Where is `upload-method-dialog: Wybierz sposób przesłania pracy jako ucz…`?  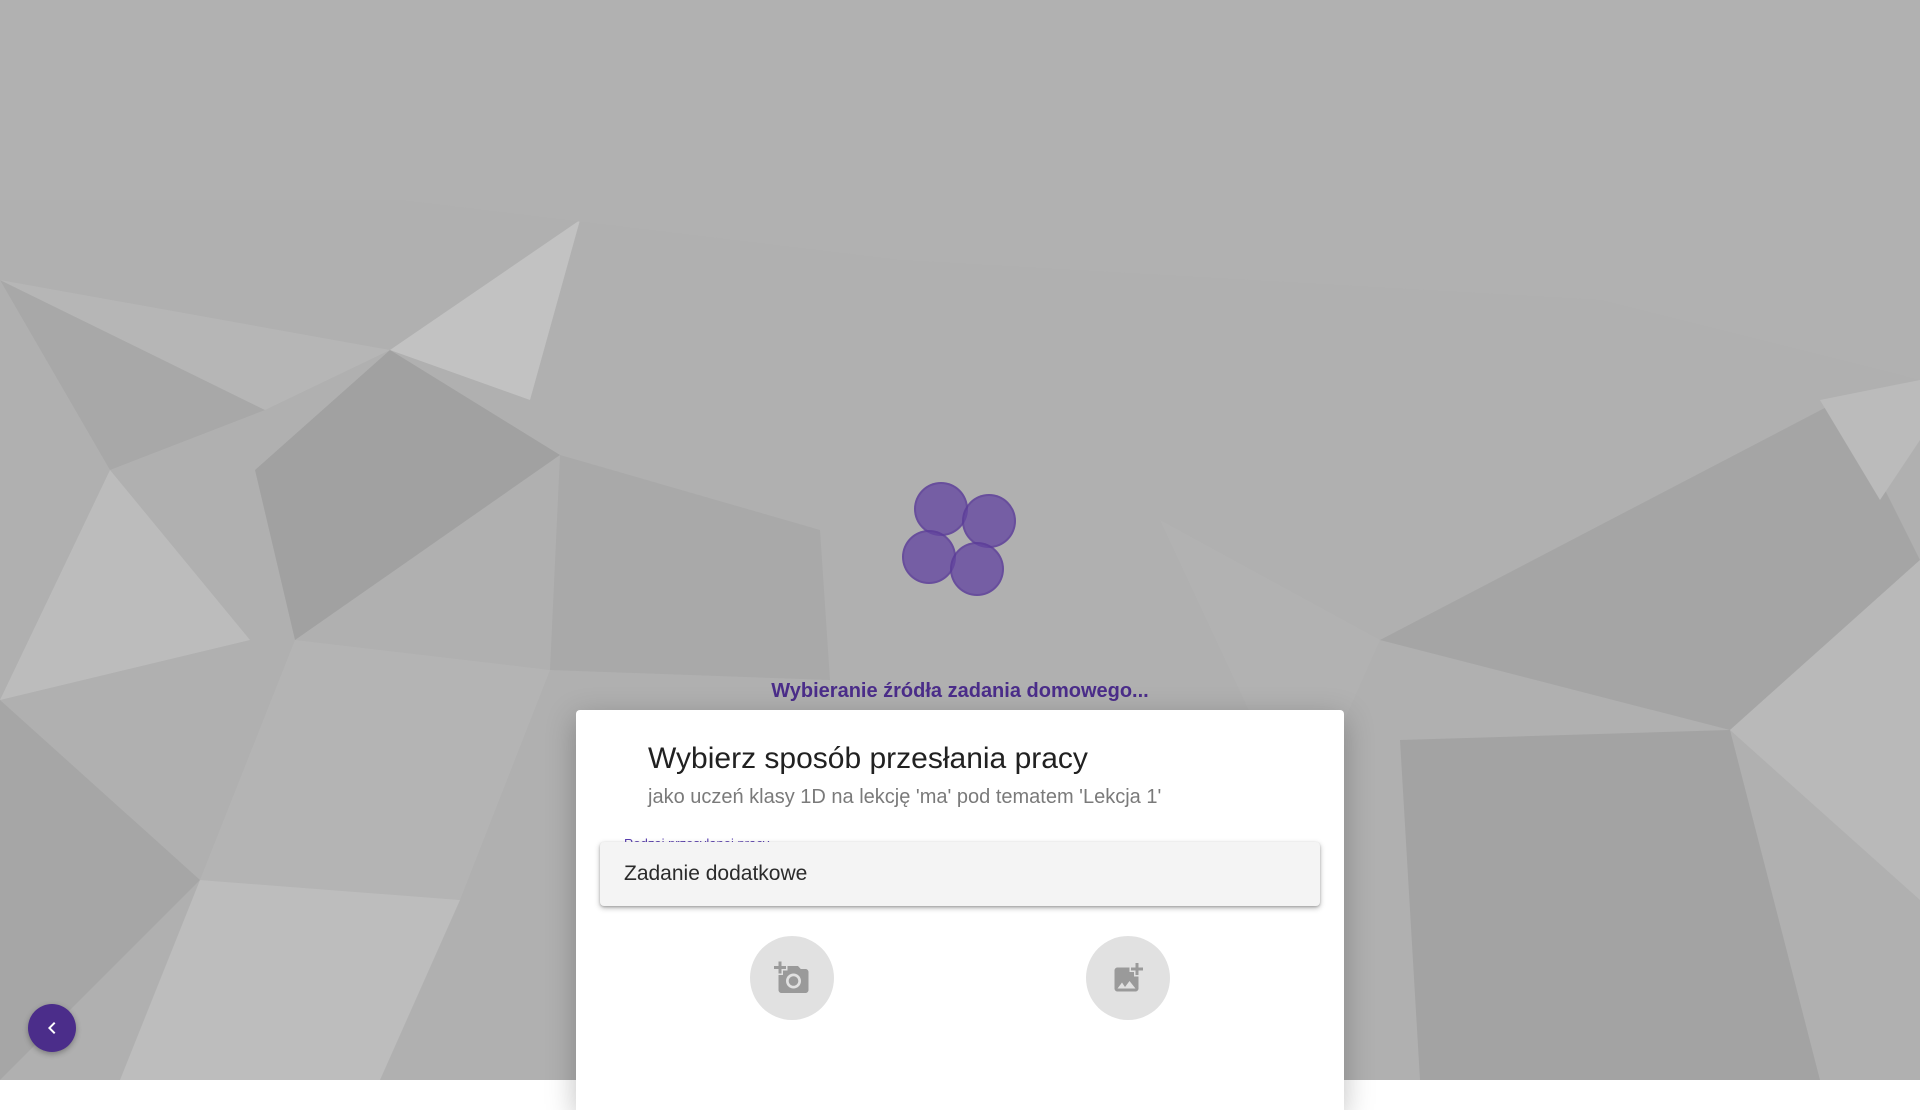 upload-method-dialog: Wybierz sposób przesłania pracy jako ucz… is located at coordinates (960, 910).